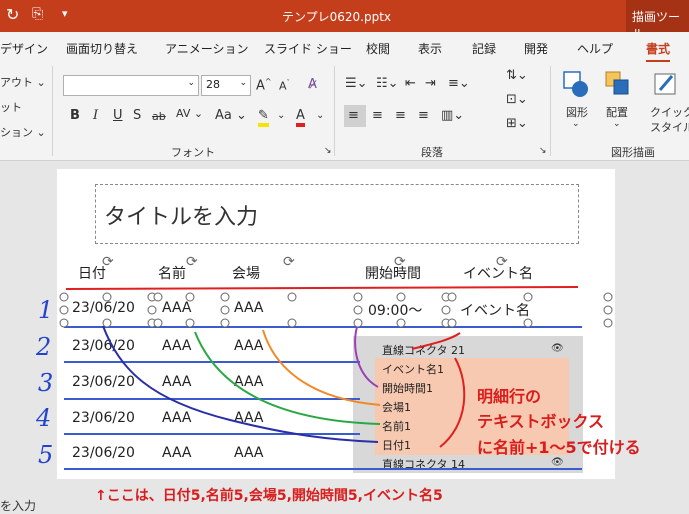 This screenshot has height=514, width=689. I want to click on green-stroke, so click(287, 378).